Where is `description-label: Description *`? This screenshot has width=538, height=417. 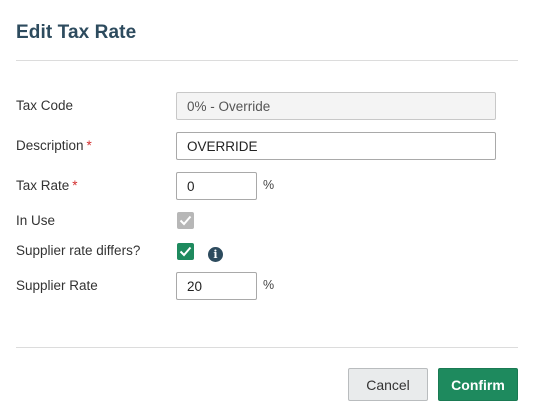
description-label: Description * is located at coordinates (54, 145).